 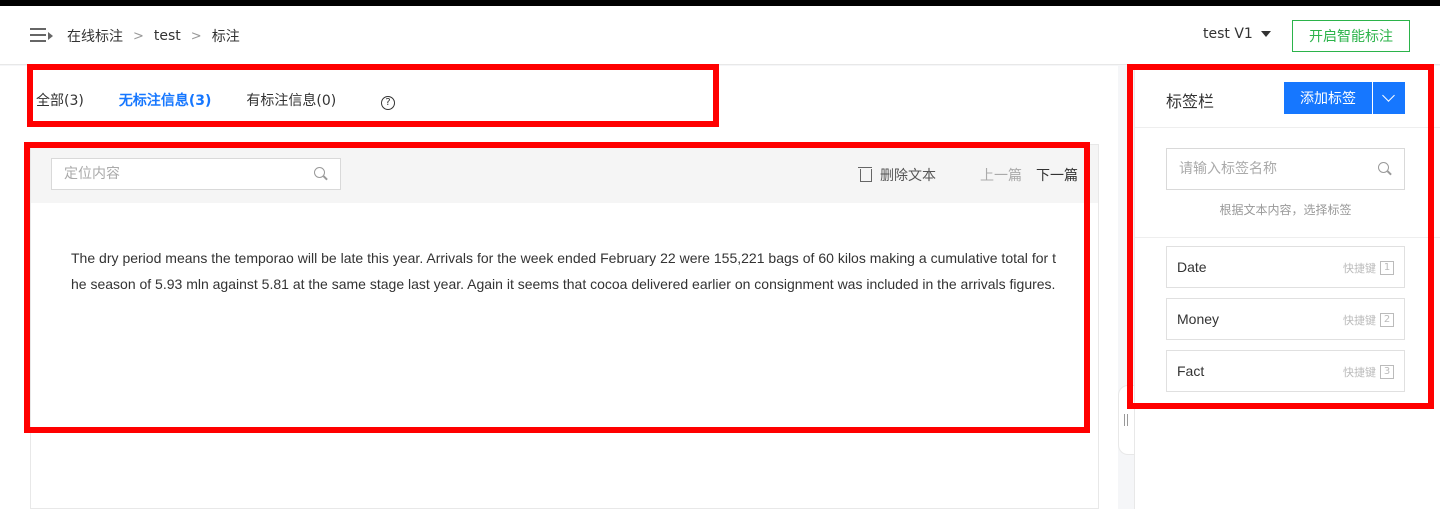 I want to click on locate-search, so click(x=196, y=174).